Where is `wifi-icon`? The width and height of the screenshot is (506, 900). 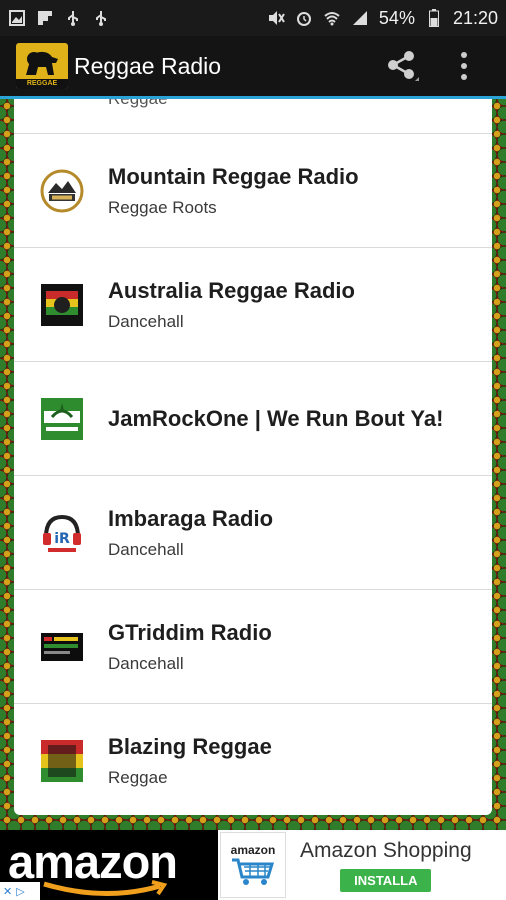 wifi-icon is located at coordinates (332, 18).